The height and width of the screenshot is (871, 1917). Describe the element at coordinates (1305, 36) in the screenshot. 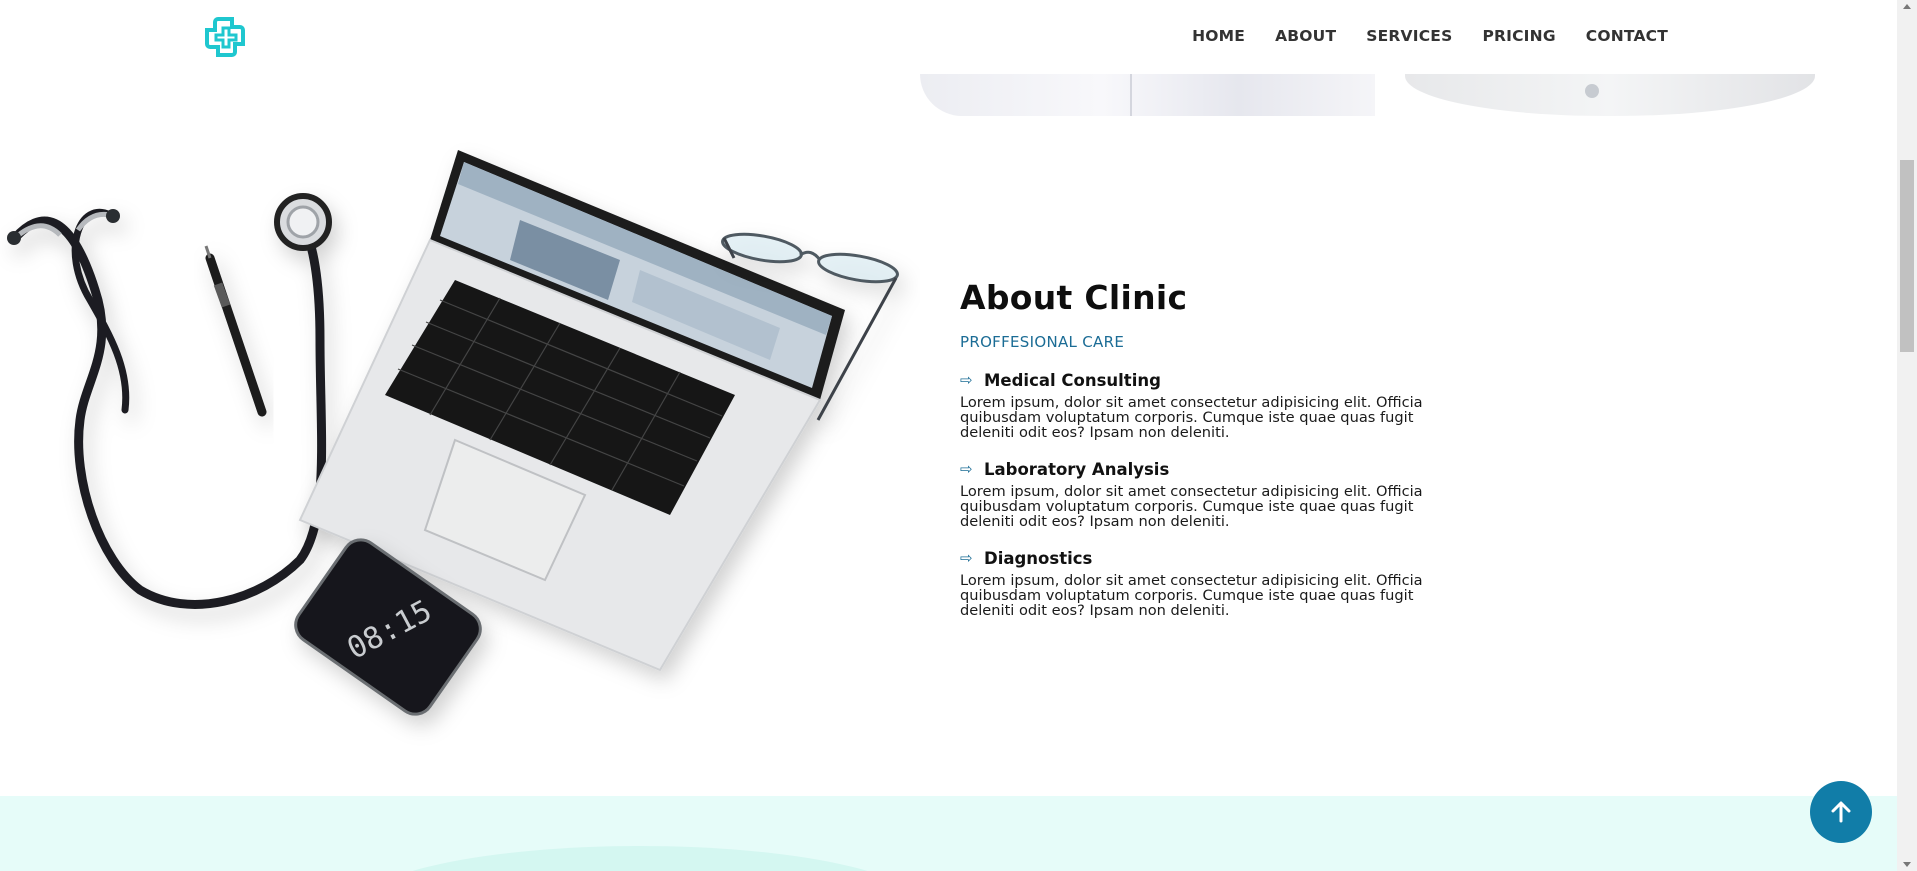

I see `nav-about: ABOUT` at that location.